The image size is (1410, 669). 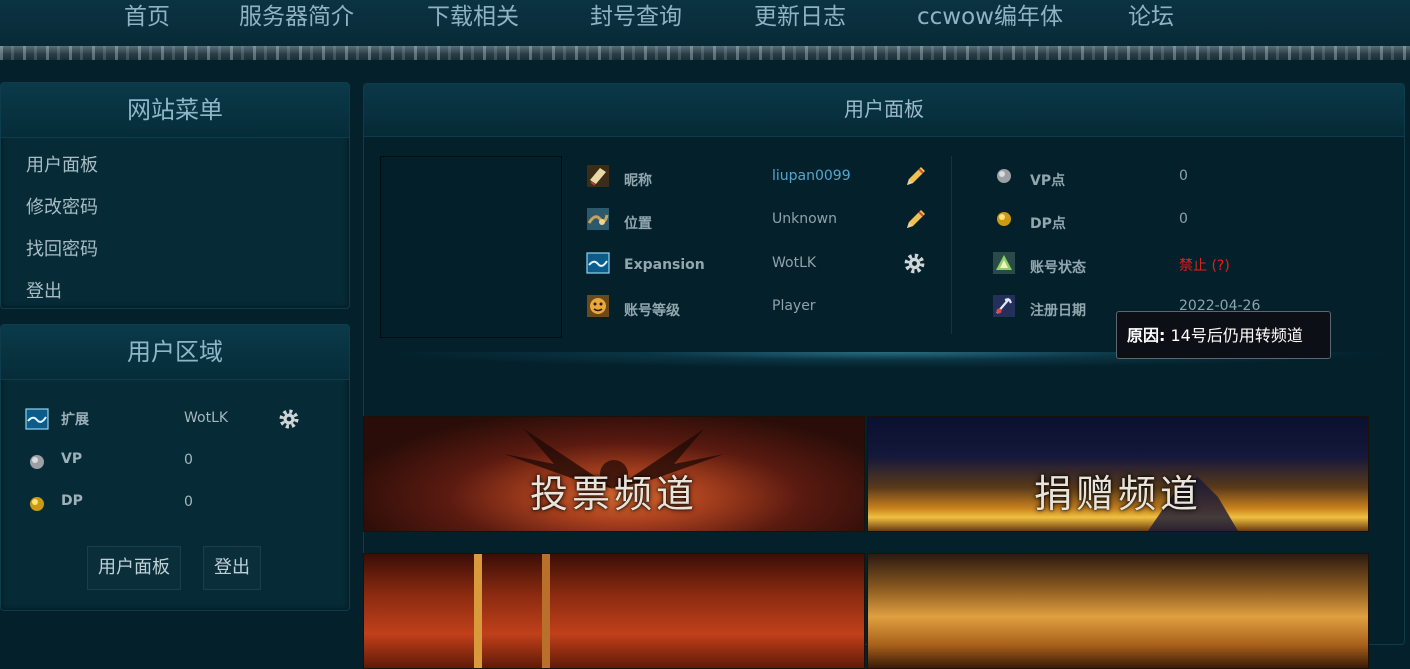 I want to click on logout-button: 登出, so click(x=232, y=568).